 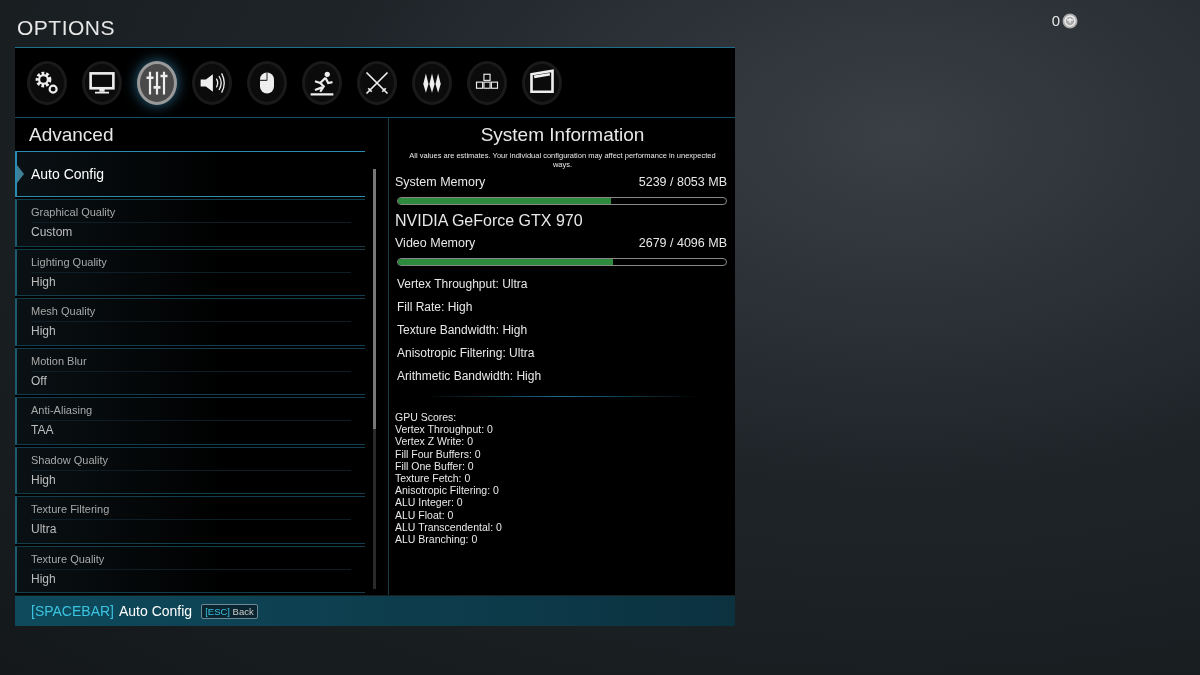 I want to click on setting-row: Motion Blur Off, so click(x=190, y=371).